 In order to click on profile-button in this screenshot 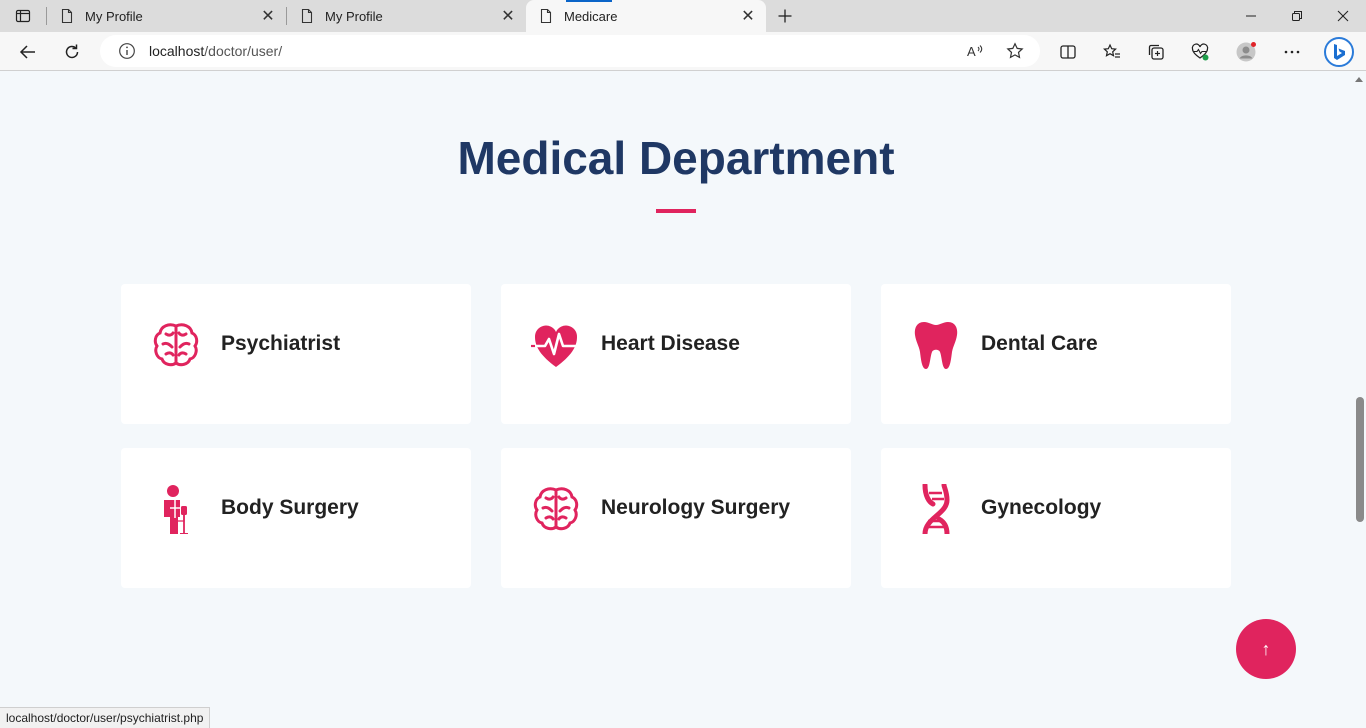, I will do `click(1246, 52)`.